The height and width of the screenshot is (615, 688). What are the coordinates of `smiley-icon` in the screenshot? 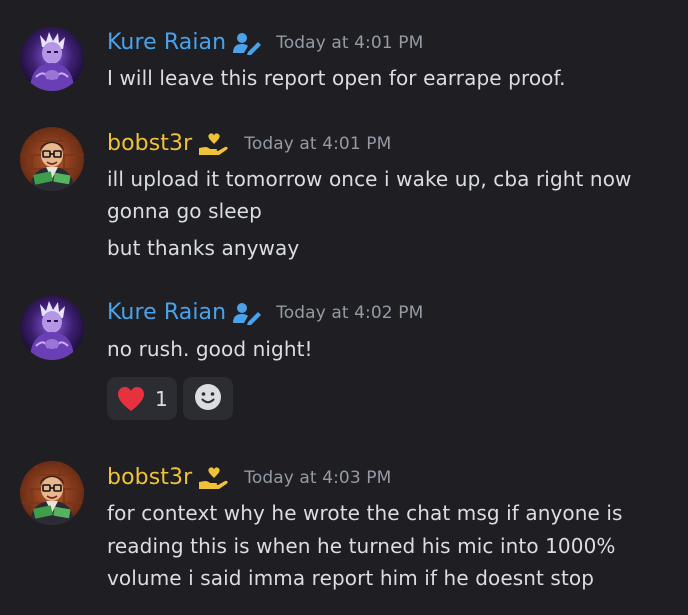 It's located at (208, 399).